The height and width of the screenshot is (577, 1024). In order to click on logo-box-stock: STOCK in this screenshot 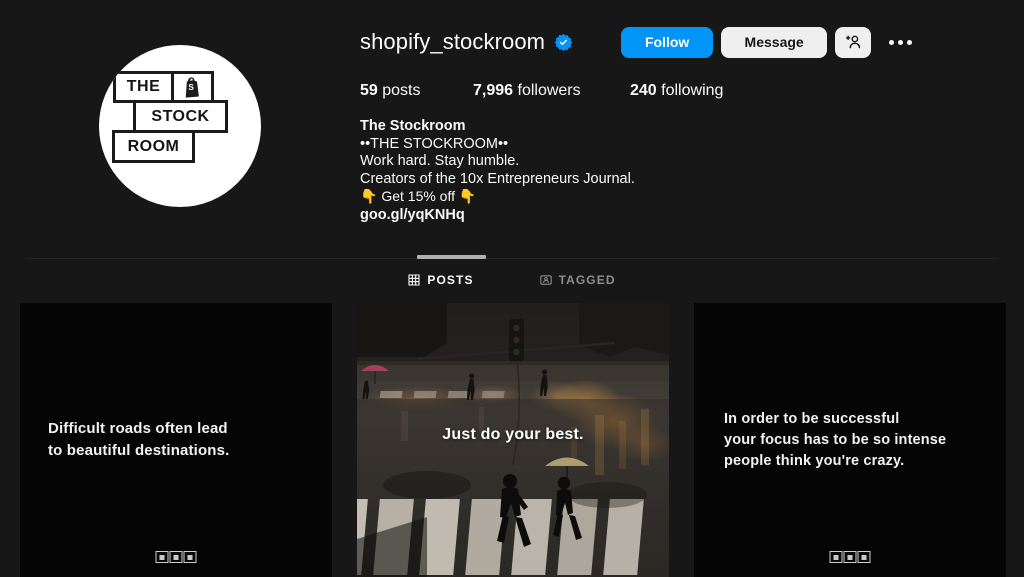, I will do `click(180, 116)`.